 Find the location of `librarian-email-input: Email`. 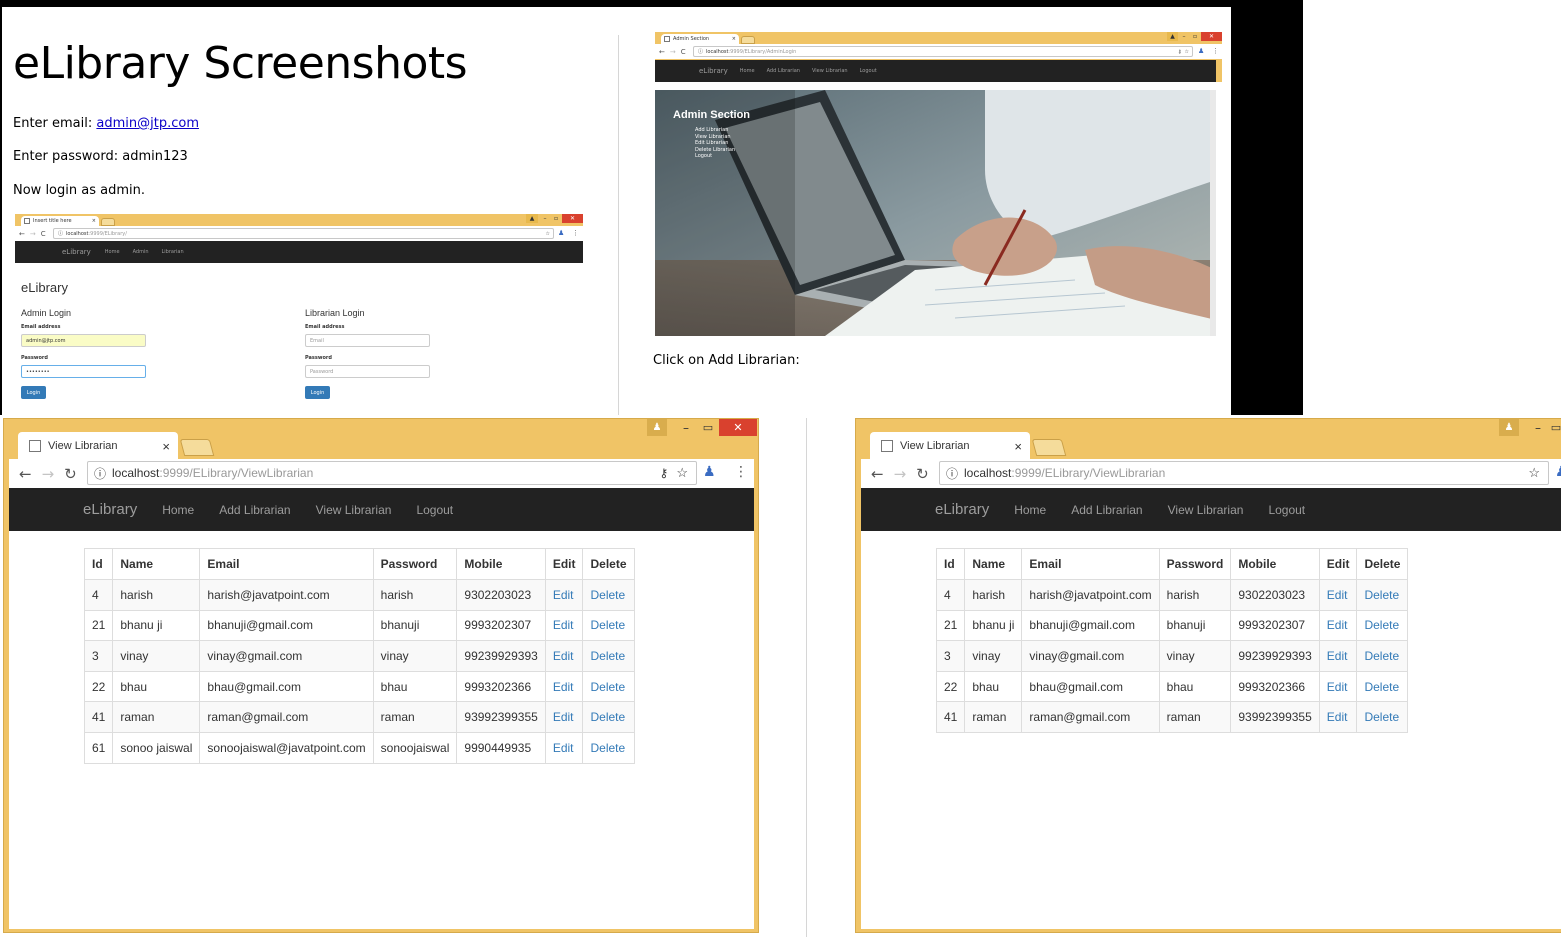

librarian-email-input: Email is located at coordinates (367, 340).